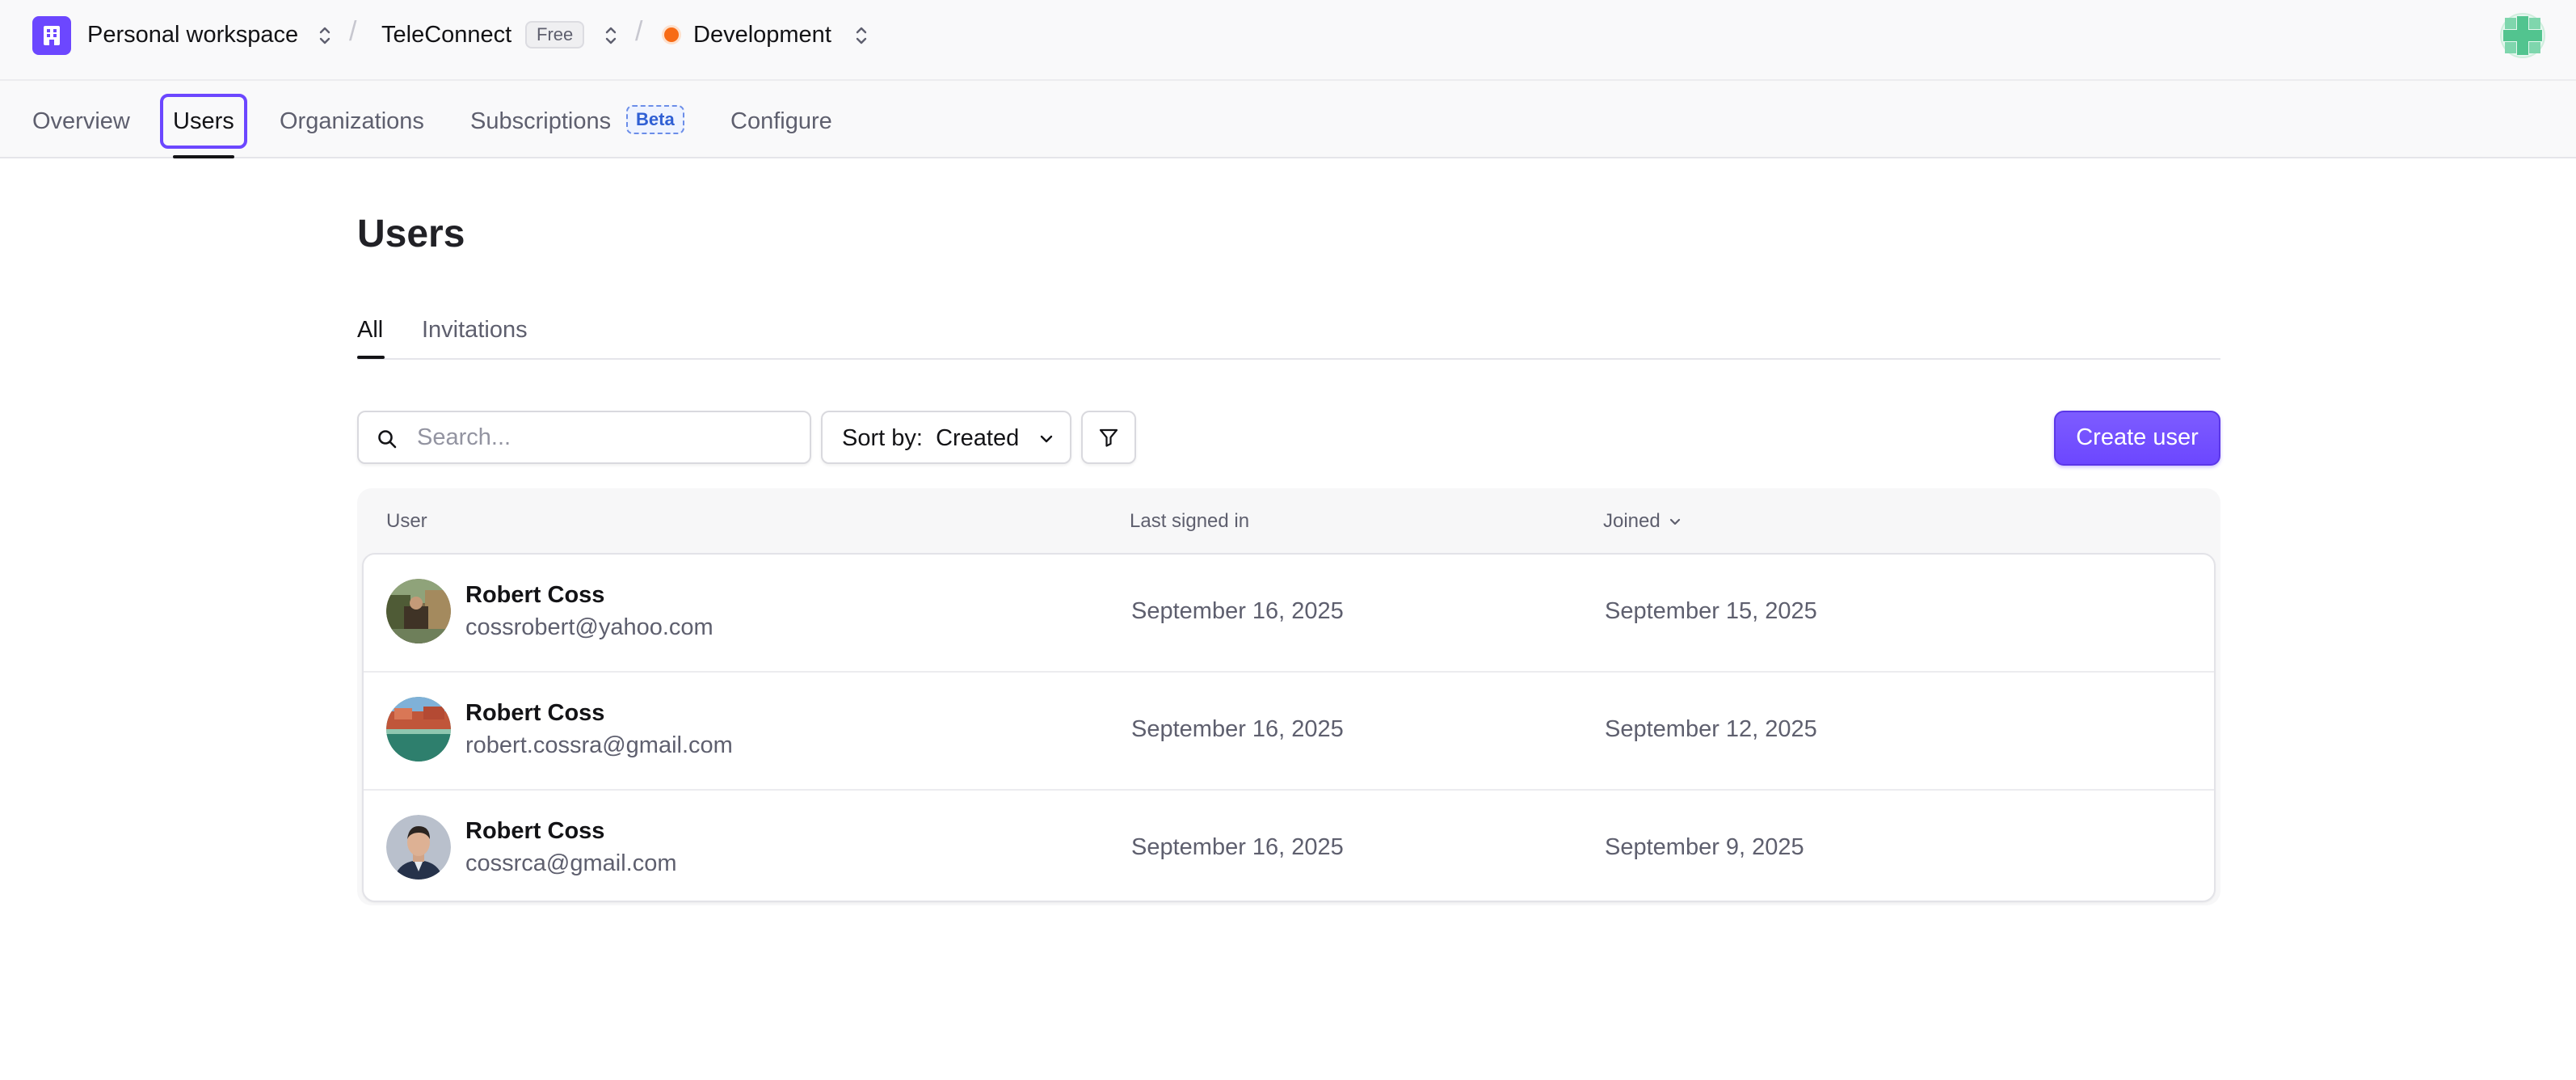  I want to click on column-header-last-signed-in: Last signed in, so click(1190, 521).